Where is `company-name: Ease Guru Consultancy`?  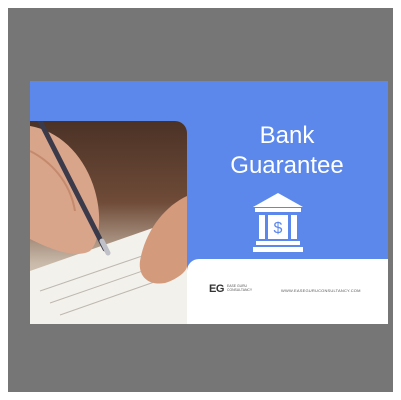 company-name: Ease Guru Consultancy is located at coordinates (240, 288).